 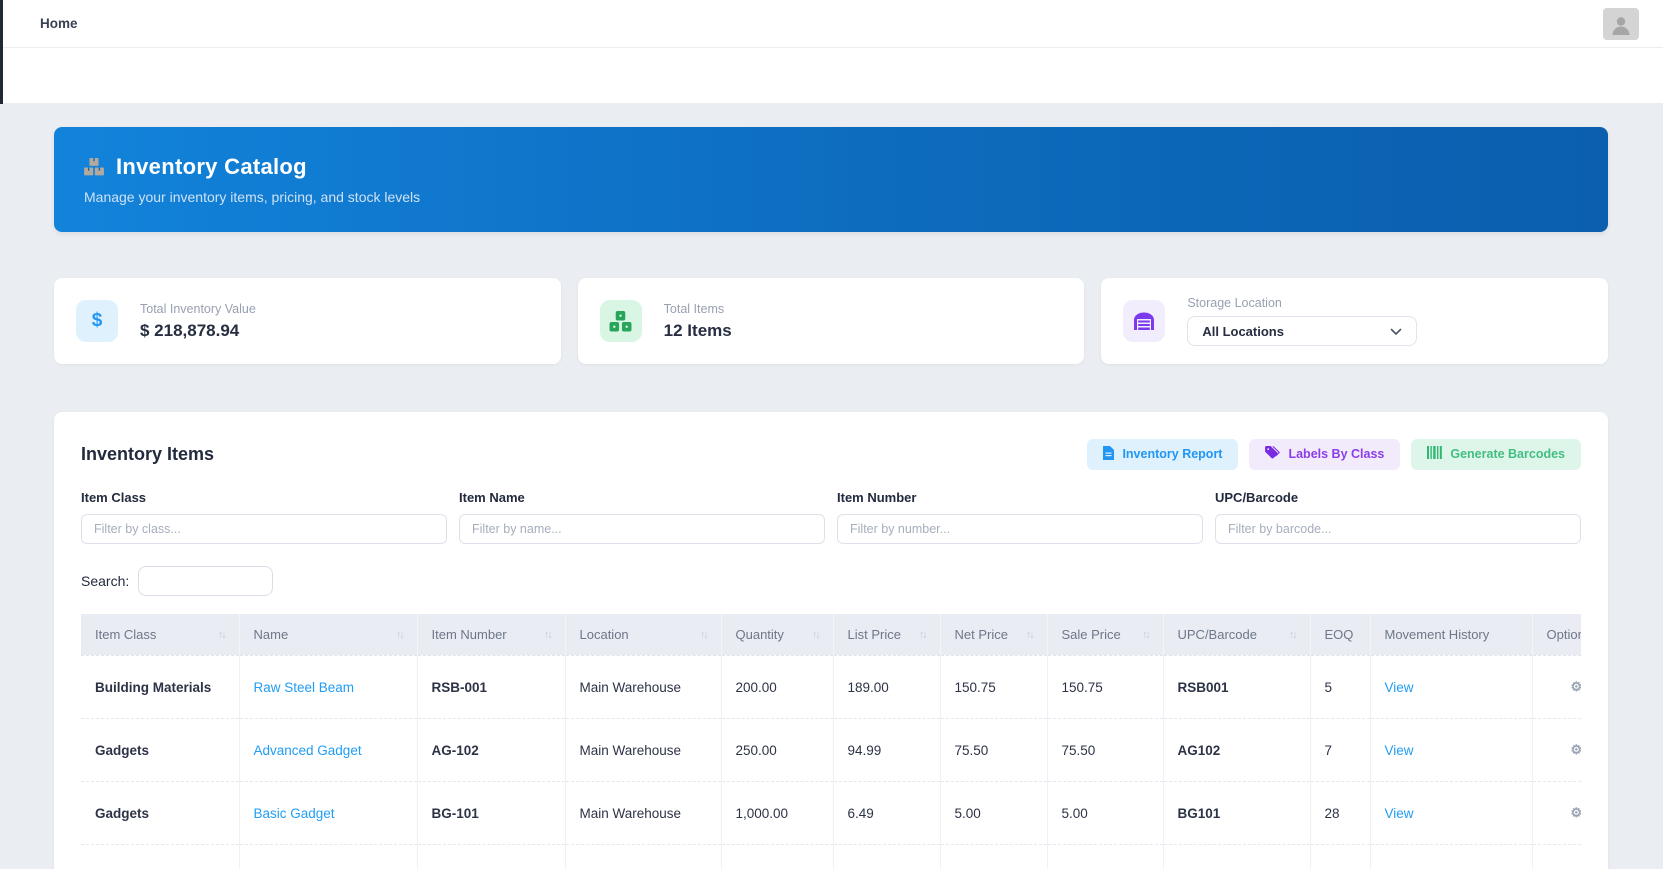 I want to click on cubes-icon, so click(x=620, y=321).